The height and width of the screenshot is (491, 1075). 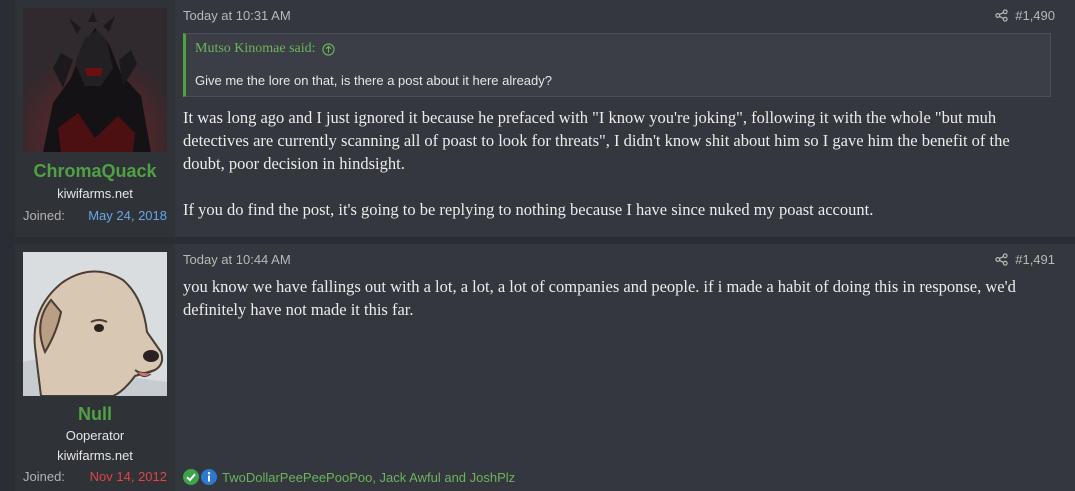 What do you see at coordinates (237, 259) in the screenshot?
I see `post-timestamp: Today at 10:44 AM` at bounding box center [237, 259].